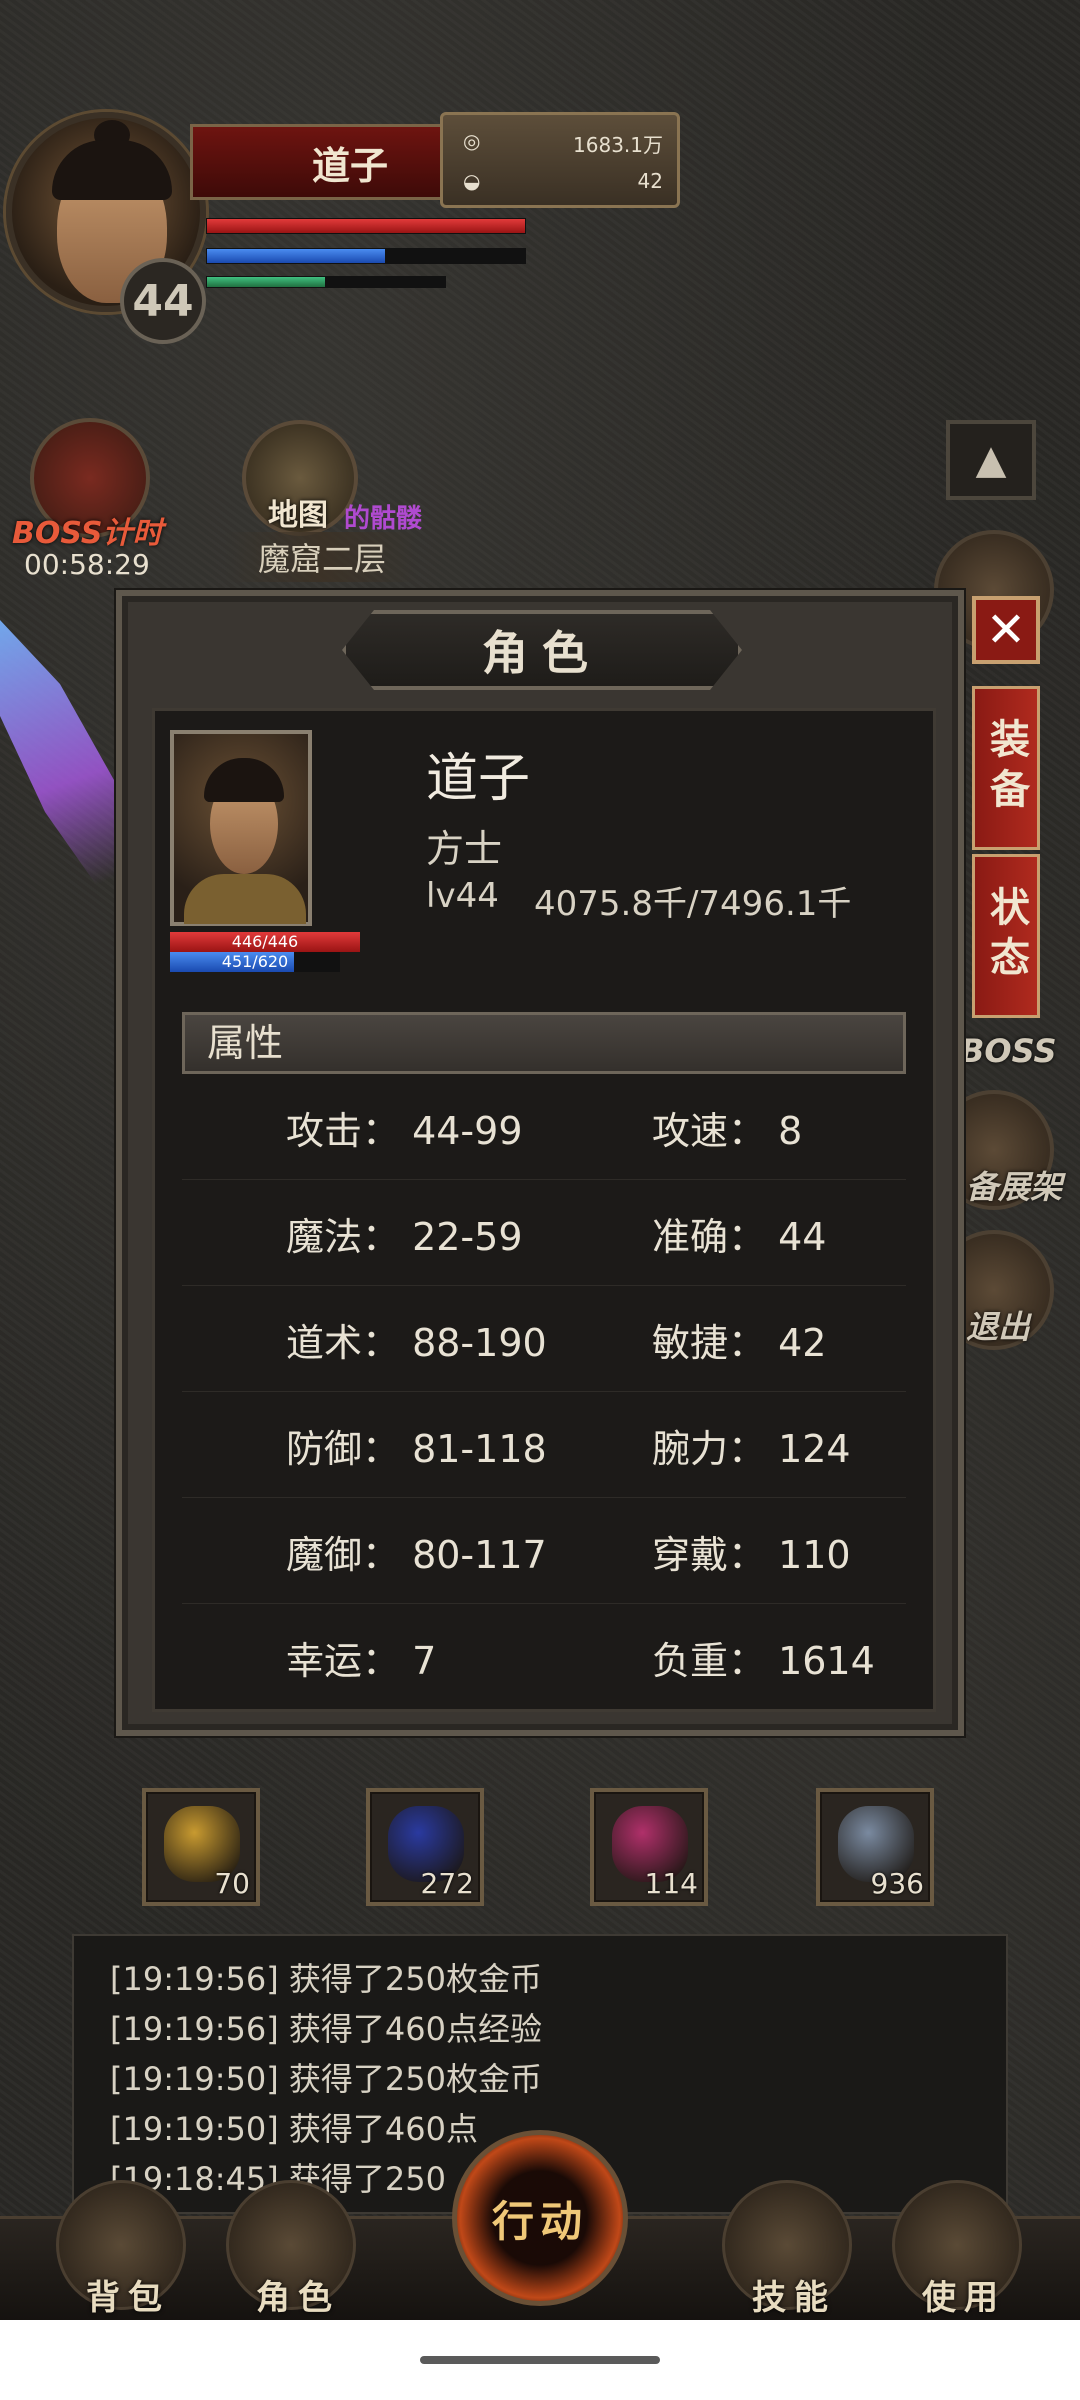 The height and width of the screenshot is (2400, 1080). What do you see at coordinates (112, 170) in the screenshot?
I see `avatar-hair` at bounding box center [112, 170].